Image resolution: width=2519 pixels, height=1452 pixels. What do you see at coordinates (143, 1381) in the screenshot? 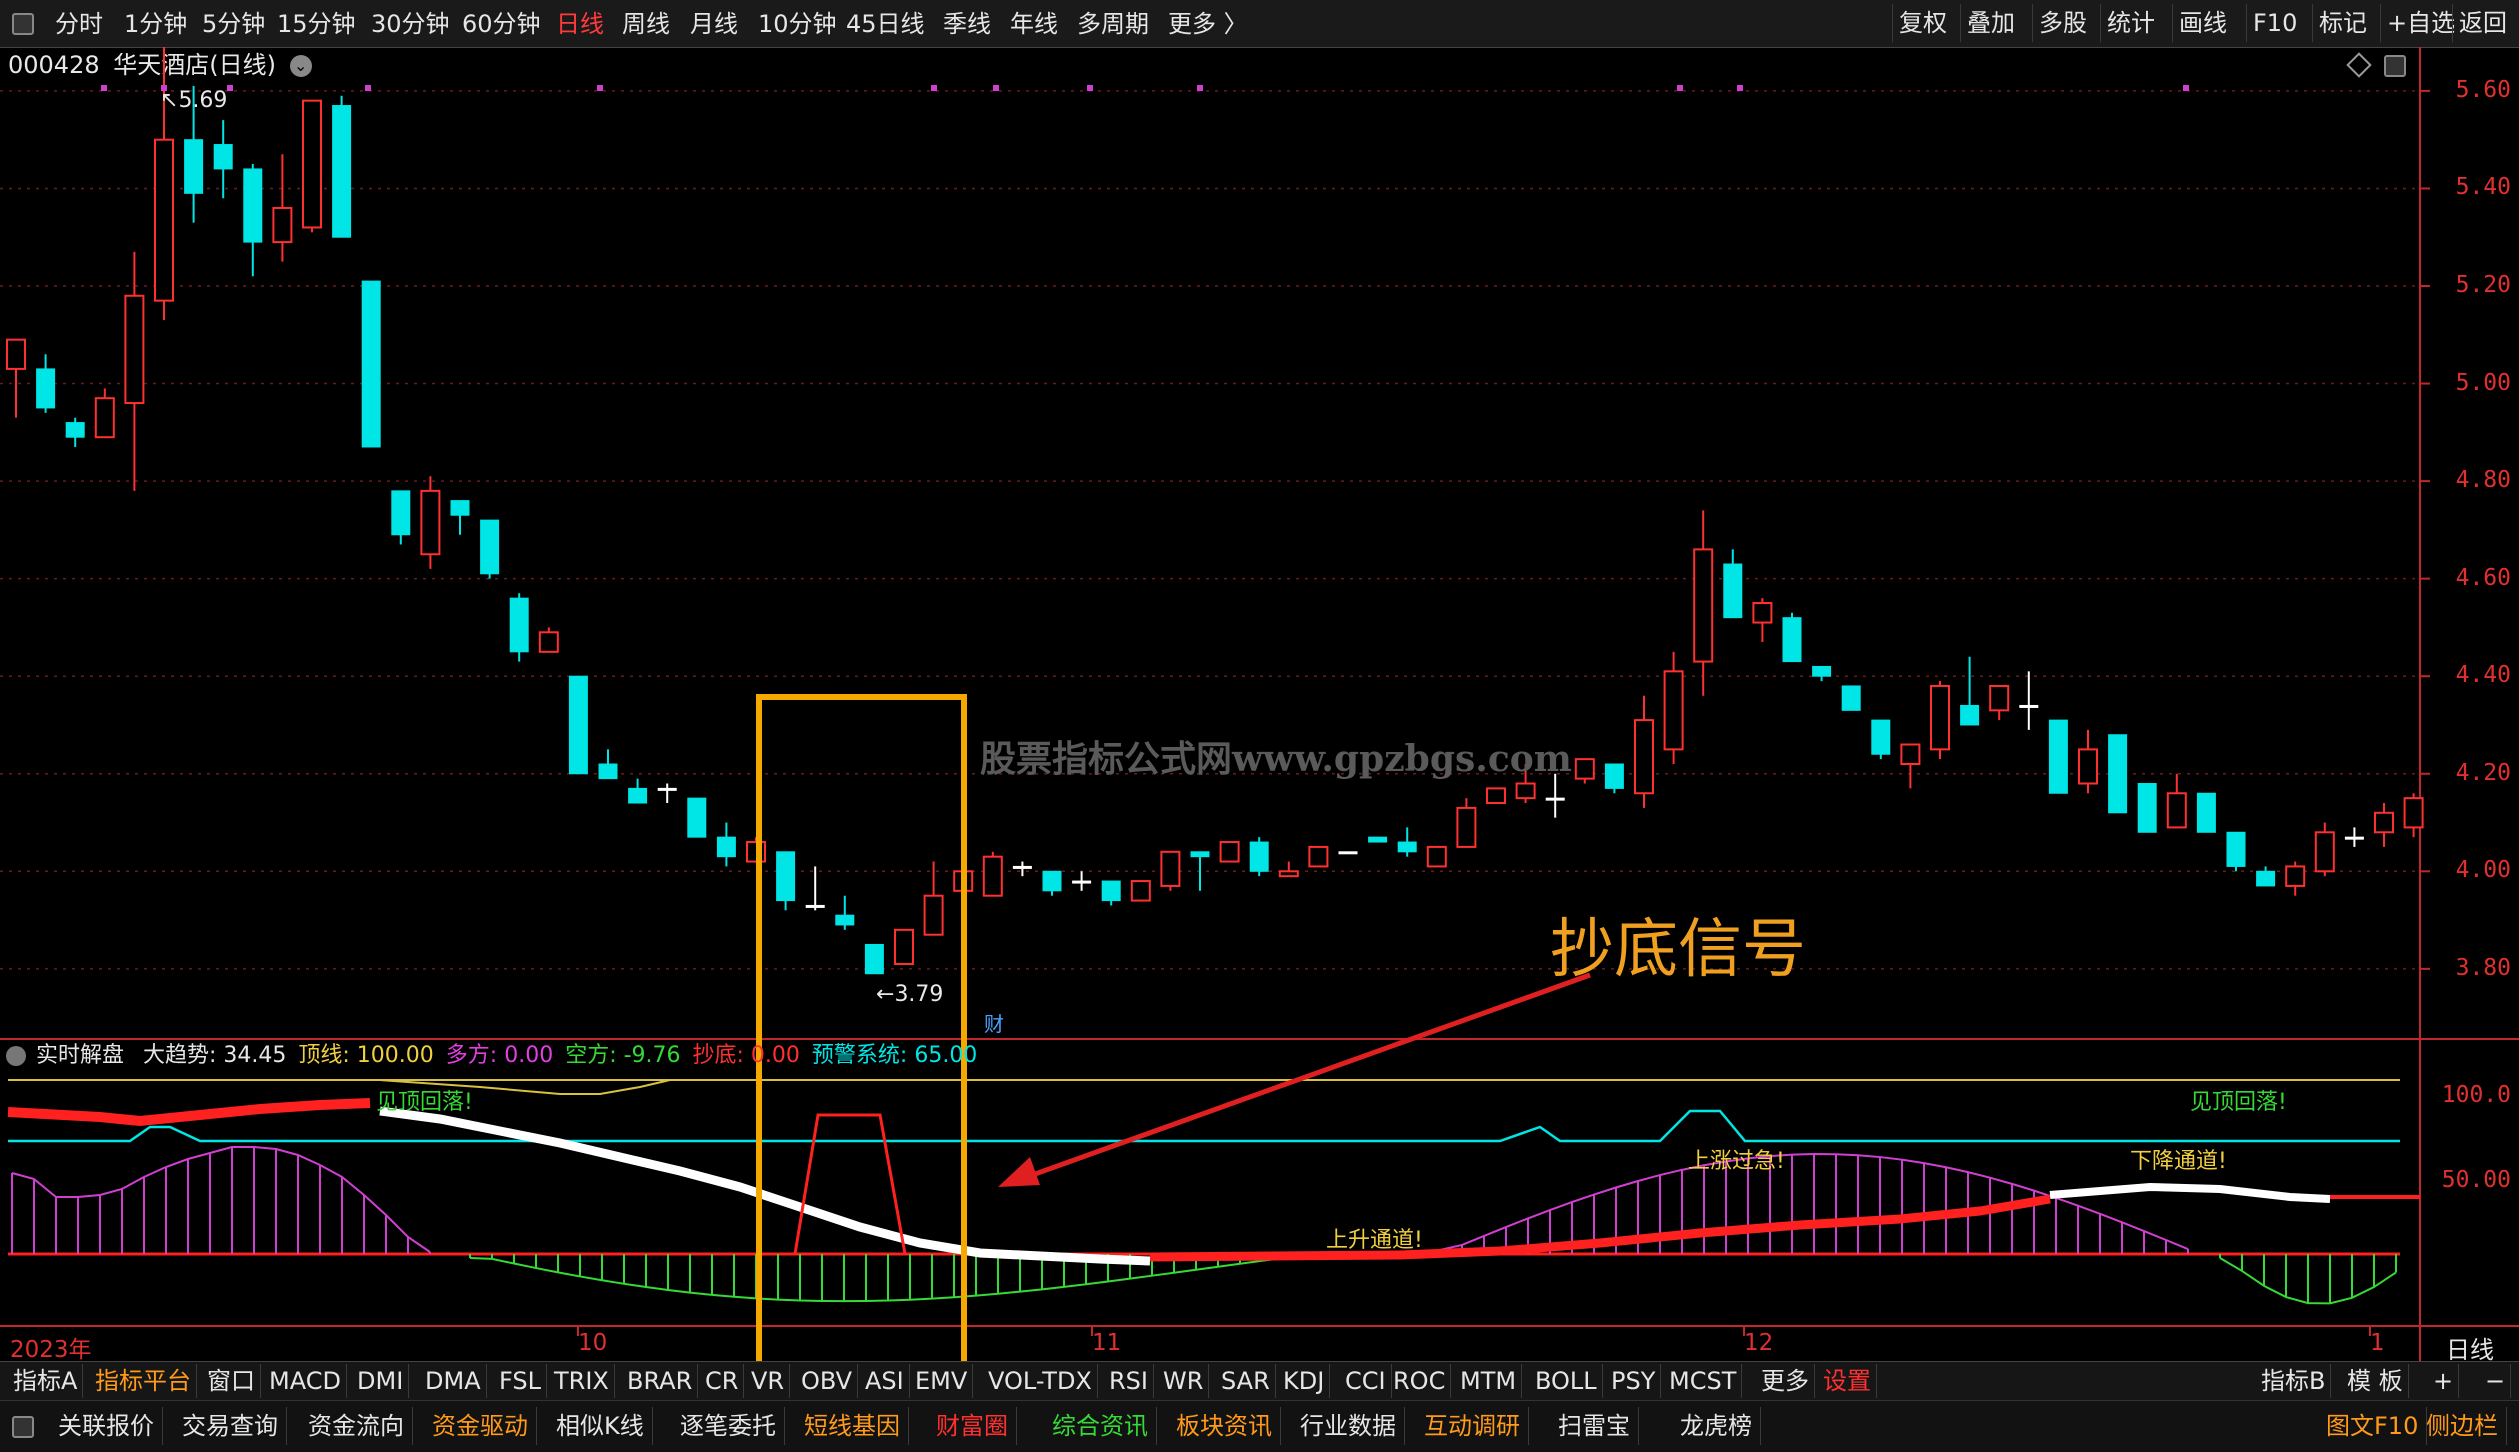
I see `indicator-tab-1: 指标平台` at bounding box center [143, 1381].